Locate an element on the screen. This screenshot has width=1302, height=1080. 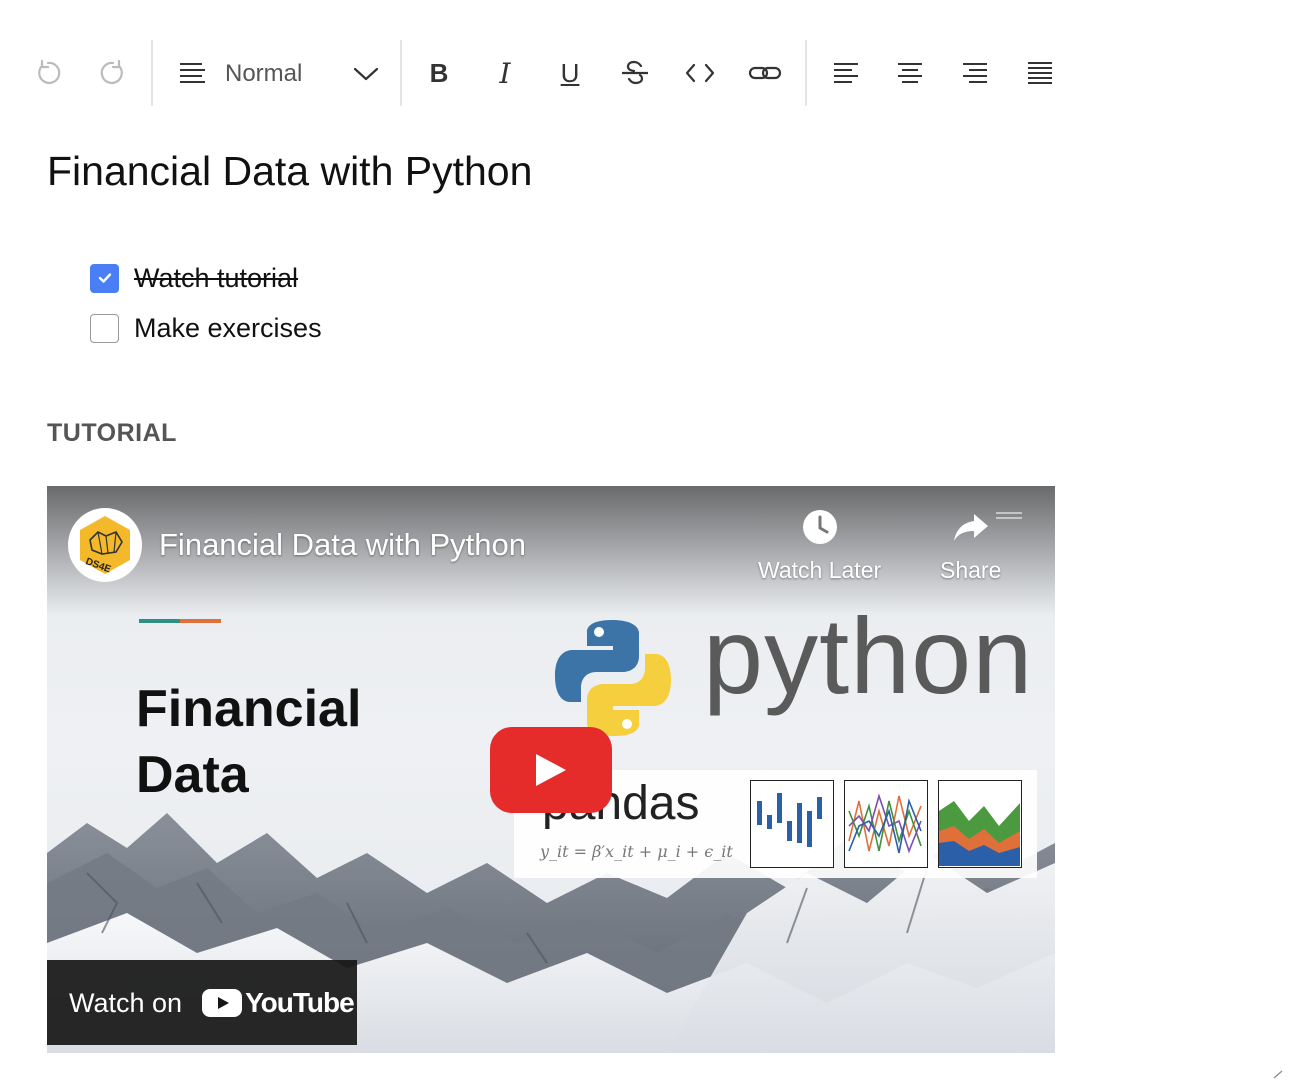
youtube-play-icon is located at coordinates (222, 1002).